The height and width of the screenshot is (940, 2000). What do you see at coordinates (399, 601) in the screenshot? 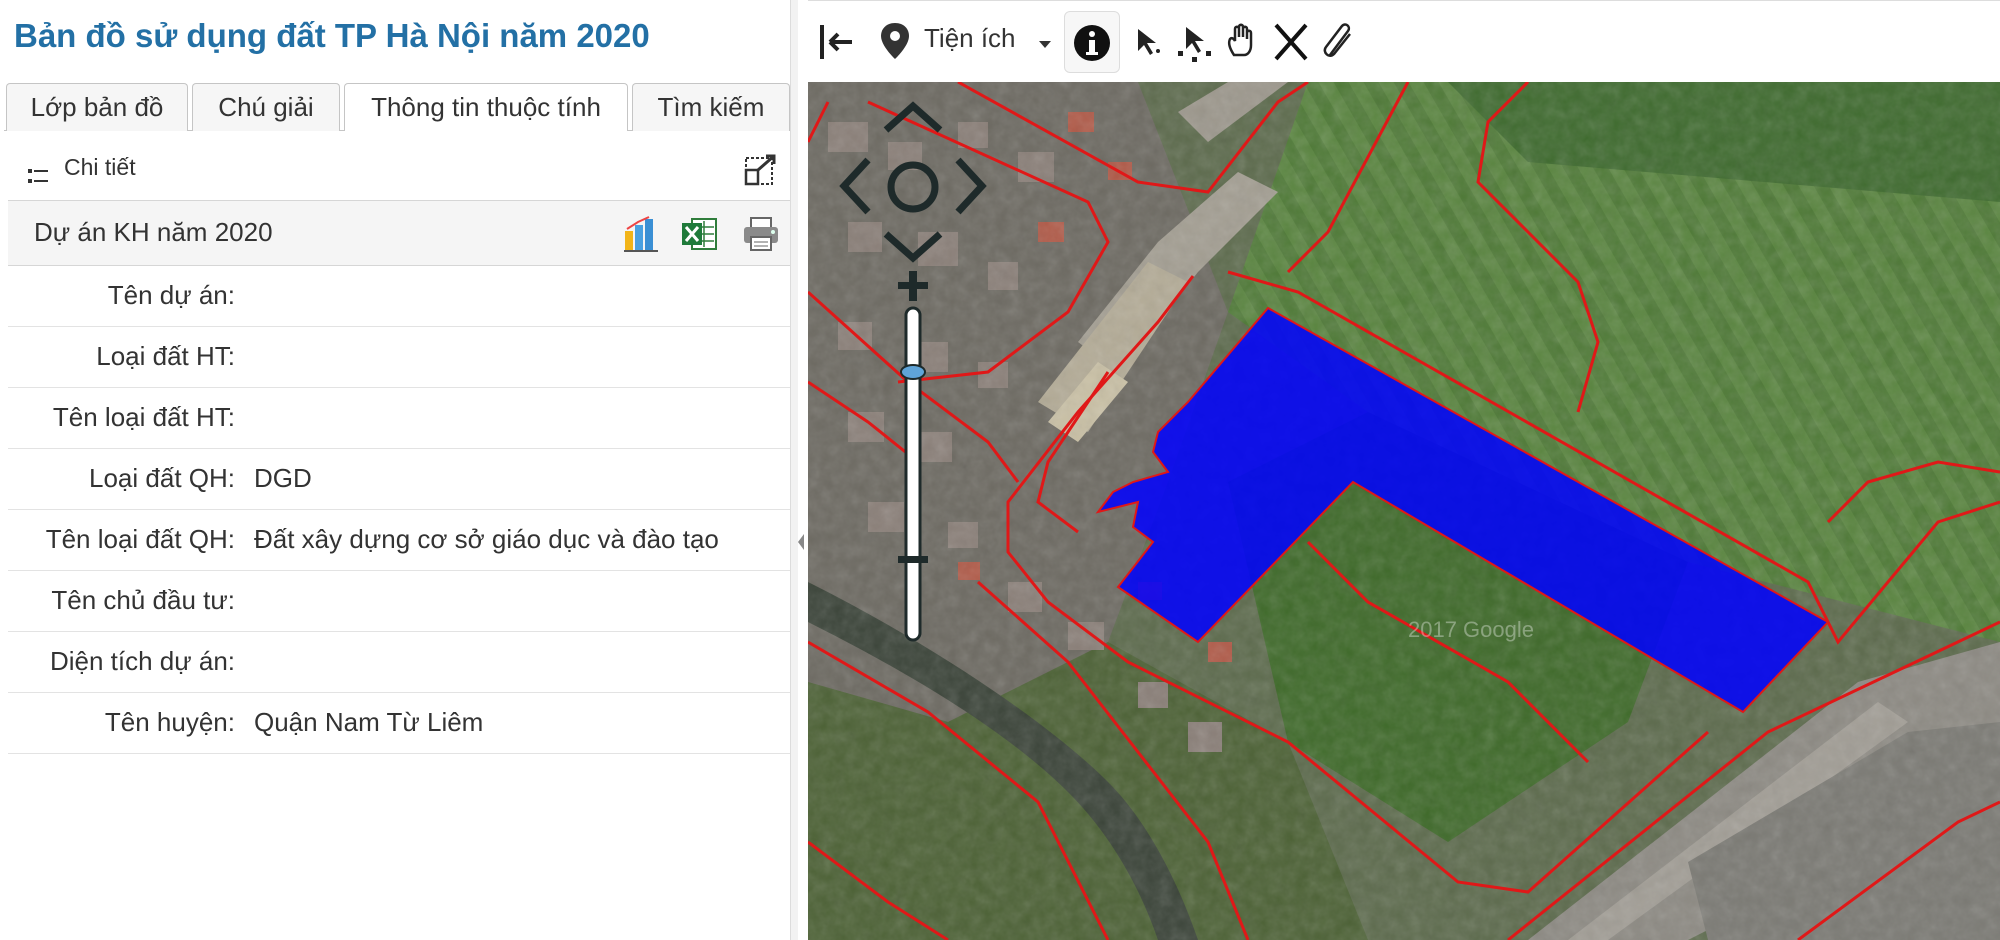
I see `table-row: Tên chủ đầu tư:` at bounding box center [399, 601].